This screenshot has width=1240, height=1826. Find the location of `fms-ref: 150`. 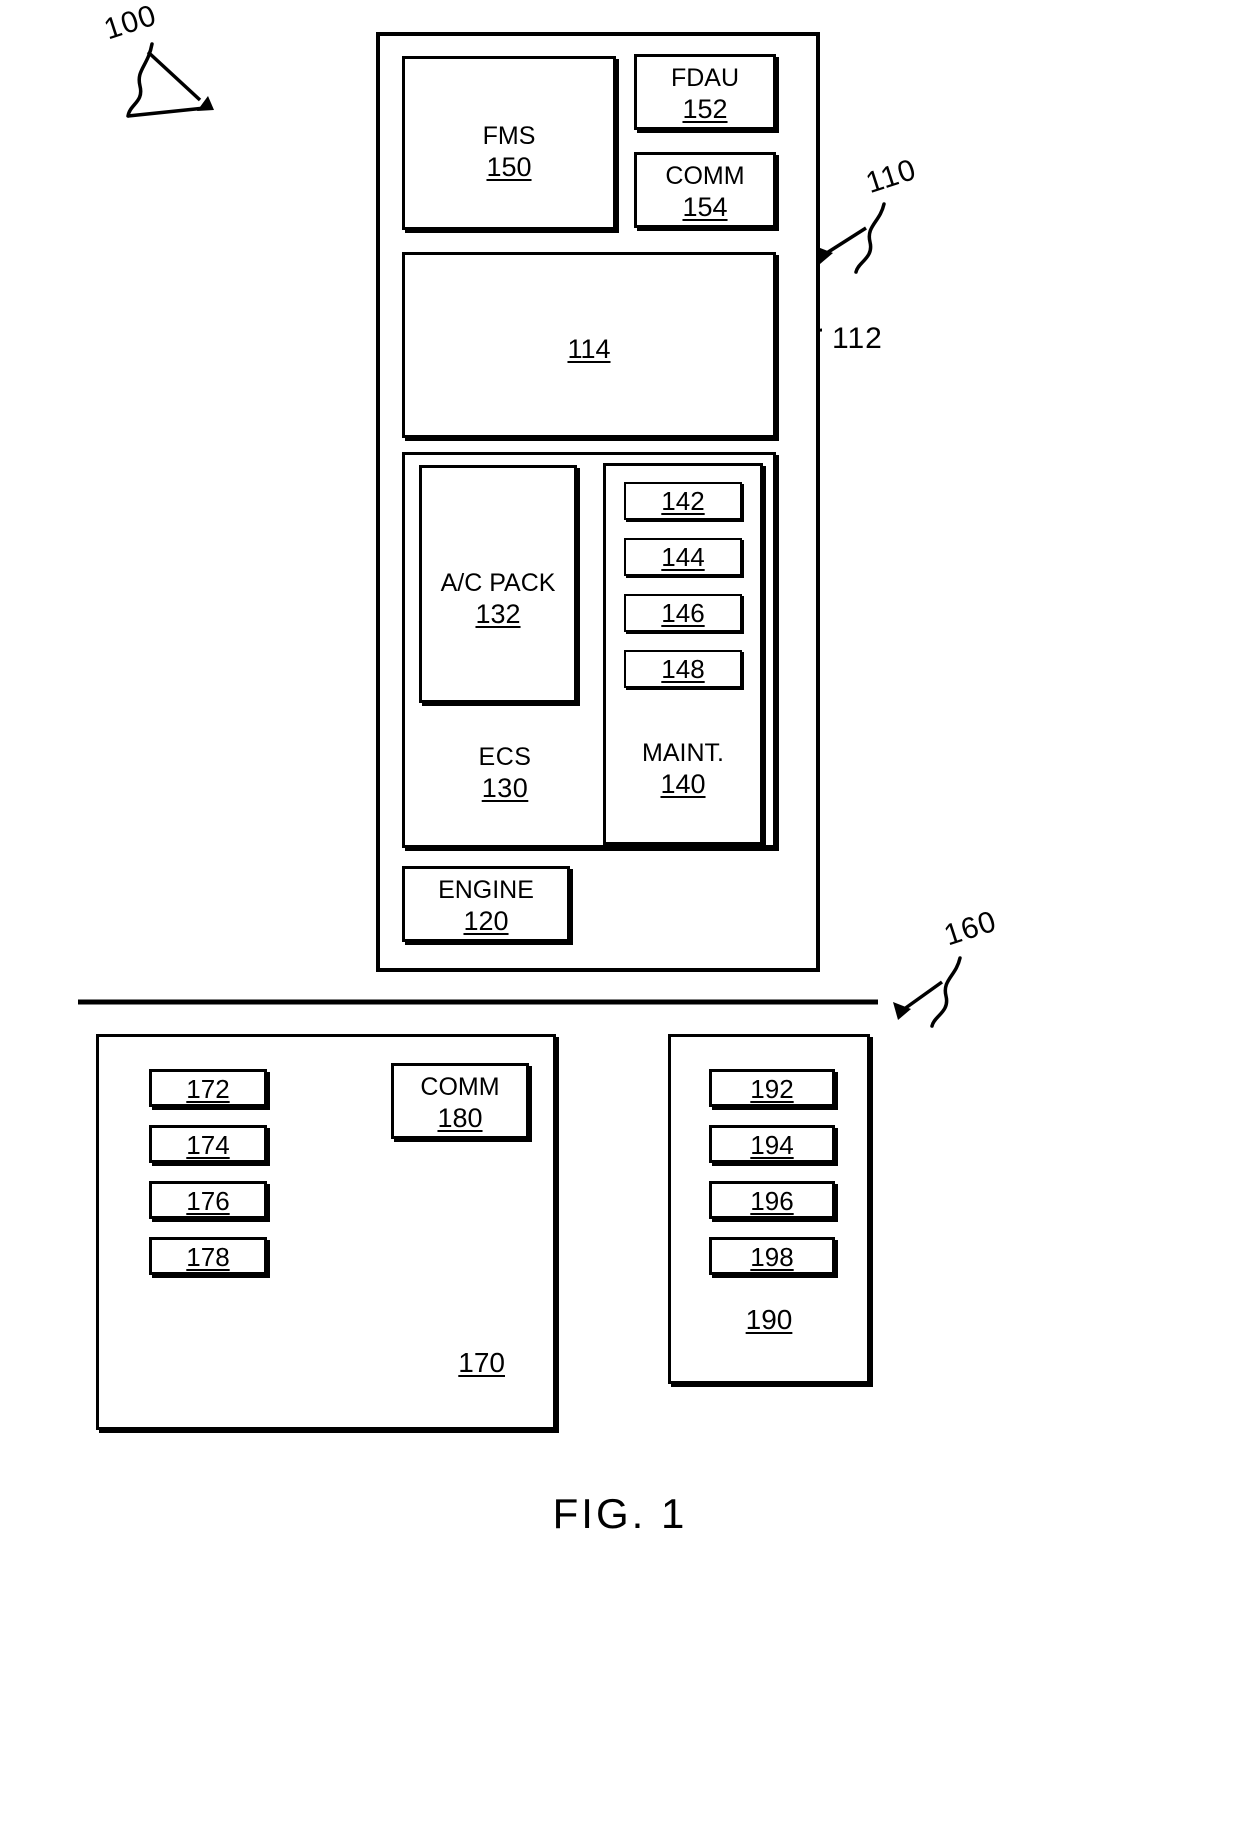

fms-ref: 150 is located at coordinates (509, 167).